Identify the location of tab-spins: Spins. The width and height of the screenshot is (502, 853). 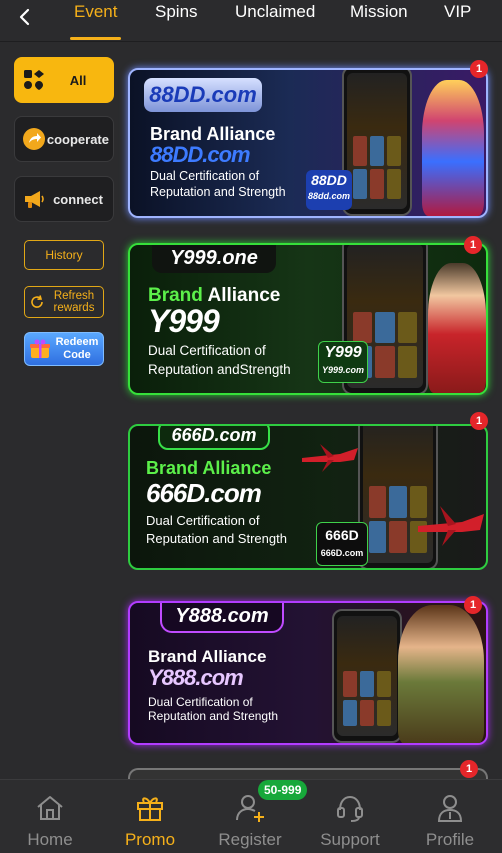
(176, 21).